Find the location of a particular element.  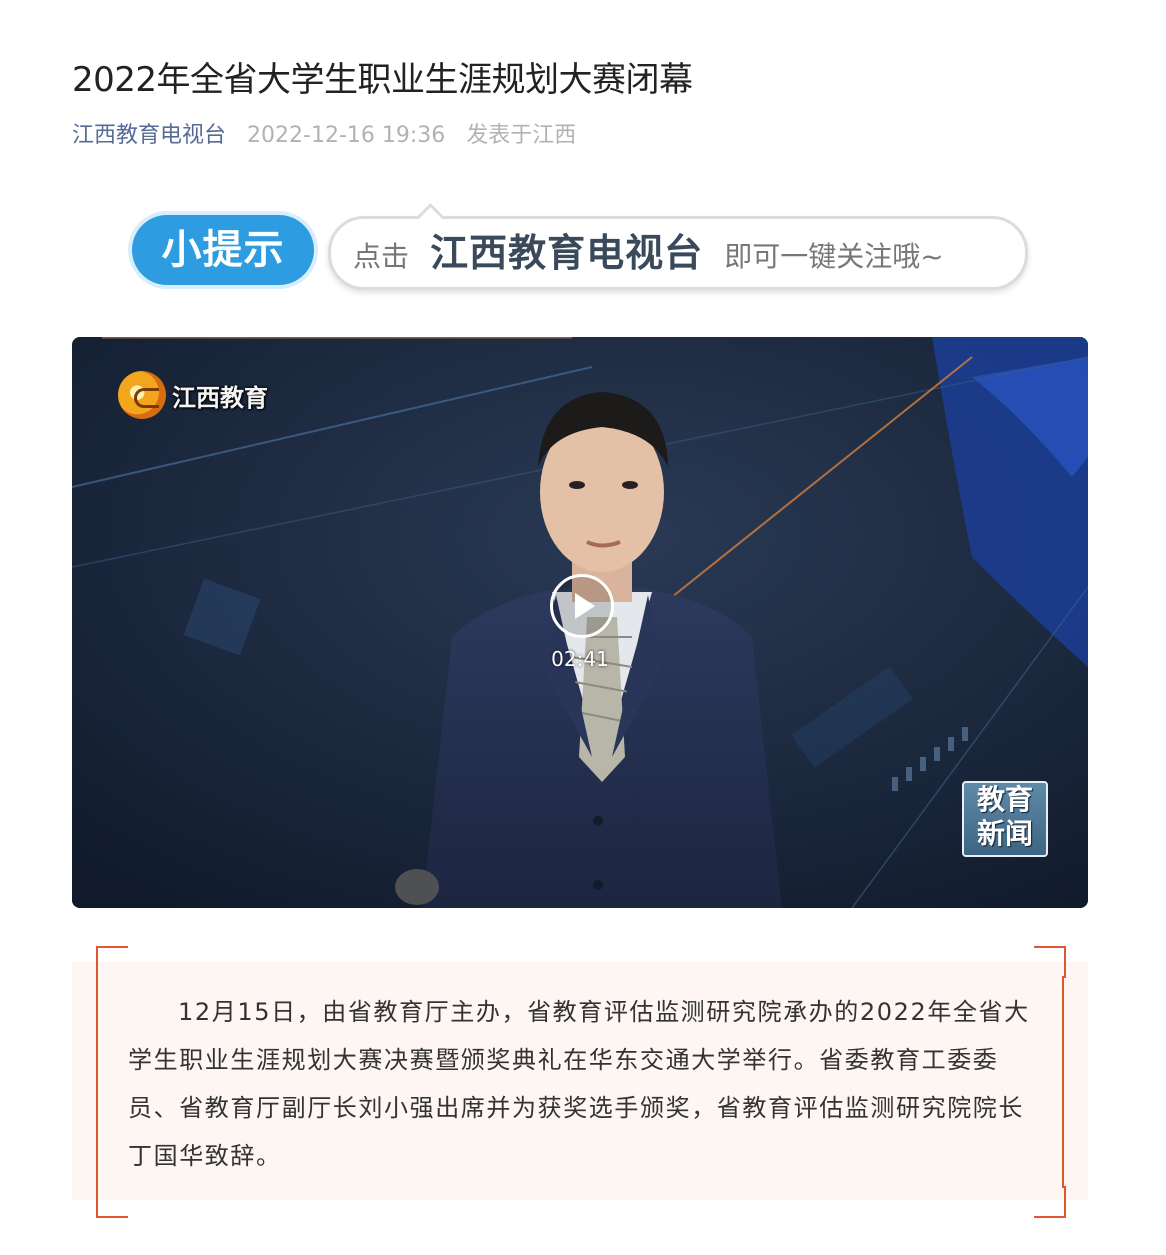

news-program-badge: 教育 新闻 is located at coordinates (1005, 819).